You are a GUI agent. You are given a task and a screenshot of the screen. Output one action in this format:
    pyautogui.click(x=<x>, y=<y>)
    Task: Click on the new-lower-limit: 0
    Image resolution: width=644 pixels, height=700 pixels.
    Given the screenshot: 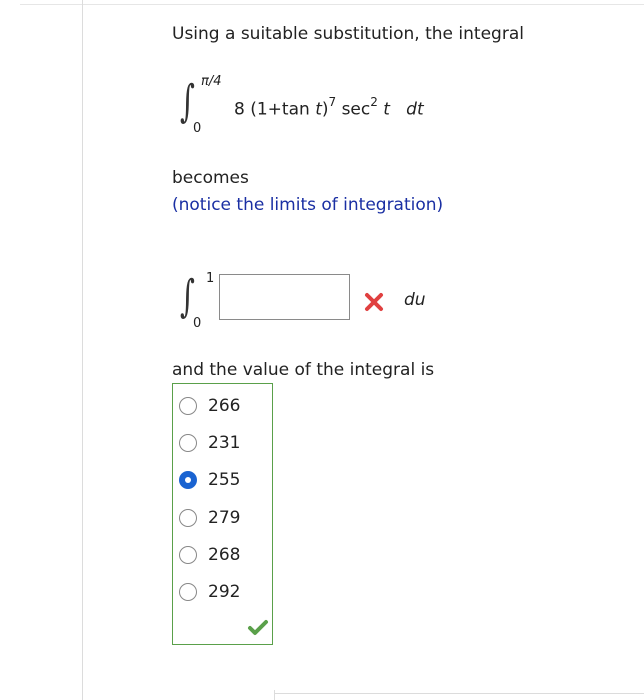 What is the action you would take?
    pyautogui.click(x=197, y=323)
    